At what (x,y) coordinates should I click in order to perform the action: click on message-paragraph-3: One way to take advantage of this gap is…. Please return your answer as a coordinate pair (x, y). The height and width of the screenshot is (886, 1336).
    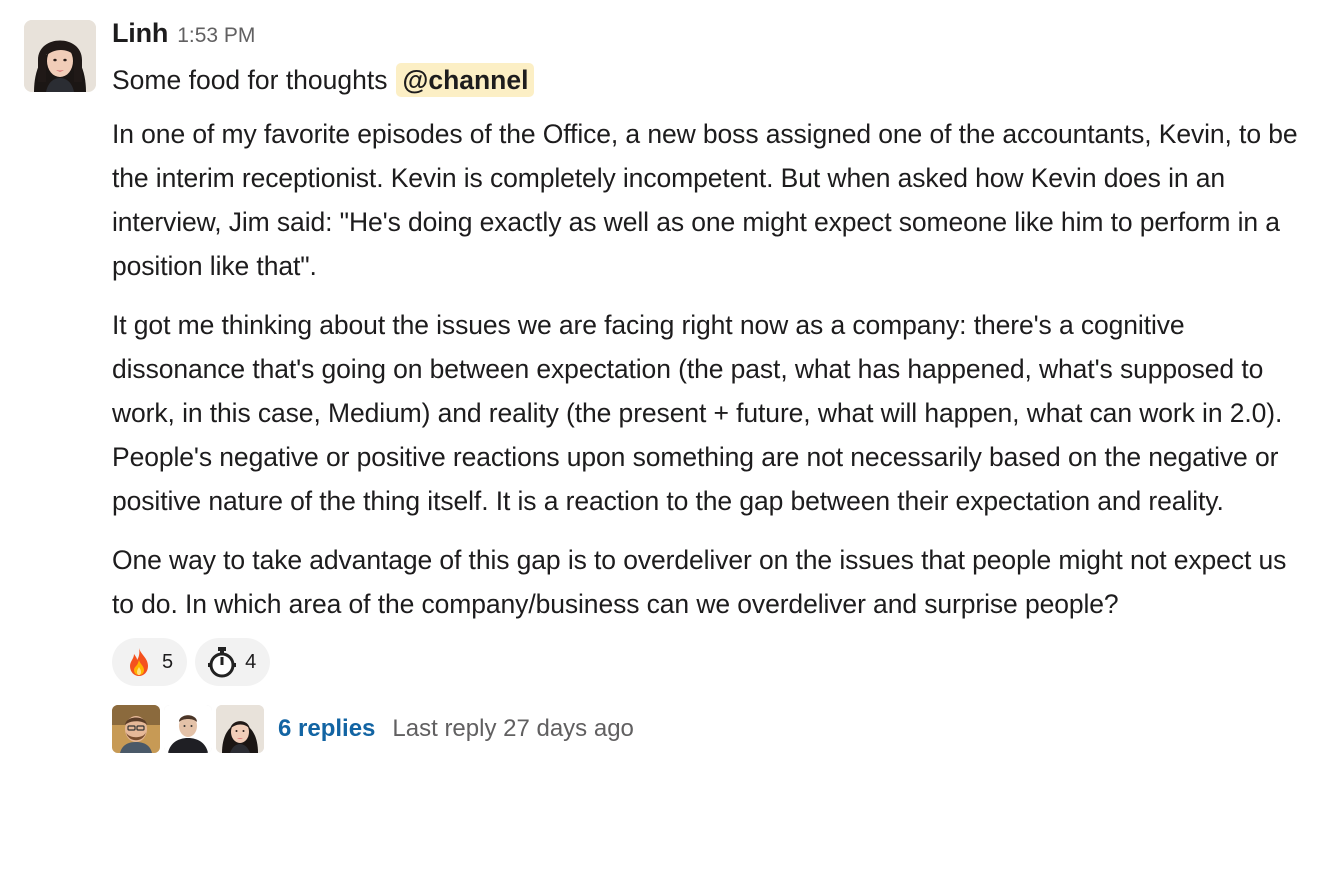
    Looking at the image, I should click on (699, 582).